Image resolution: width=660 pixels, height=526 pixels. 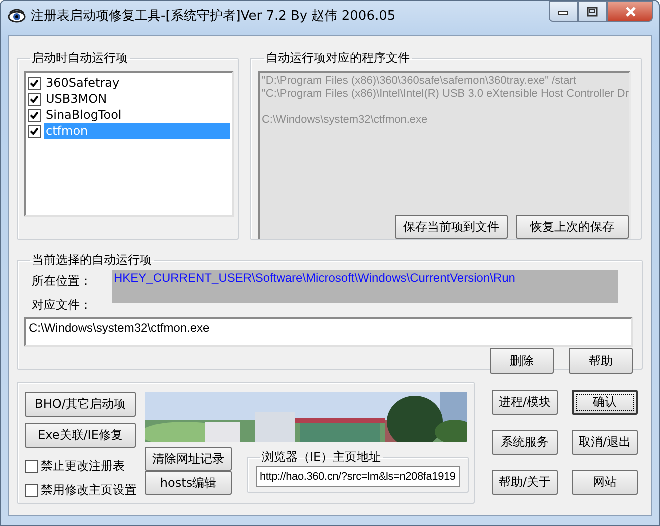 What do you see at coordinates (62, 281) in the screenshot?
I see `location-label: 所在位置：` at bounding box center [62, 281].